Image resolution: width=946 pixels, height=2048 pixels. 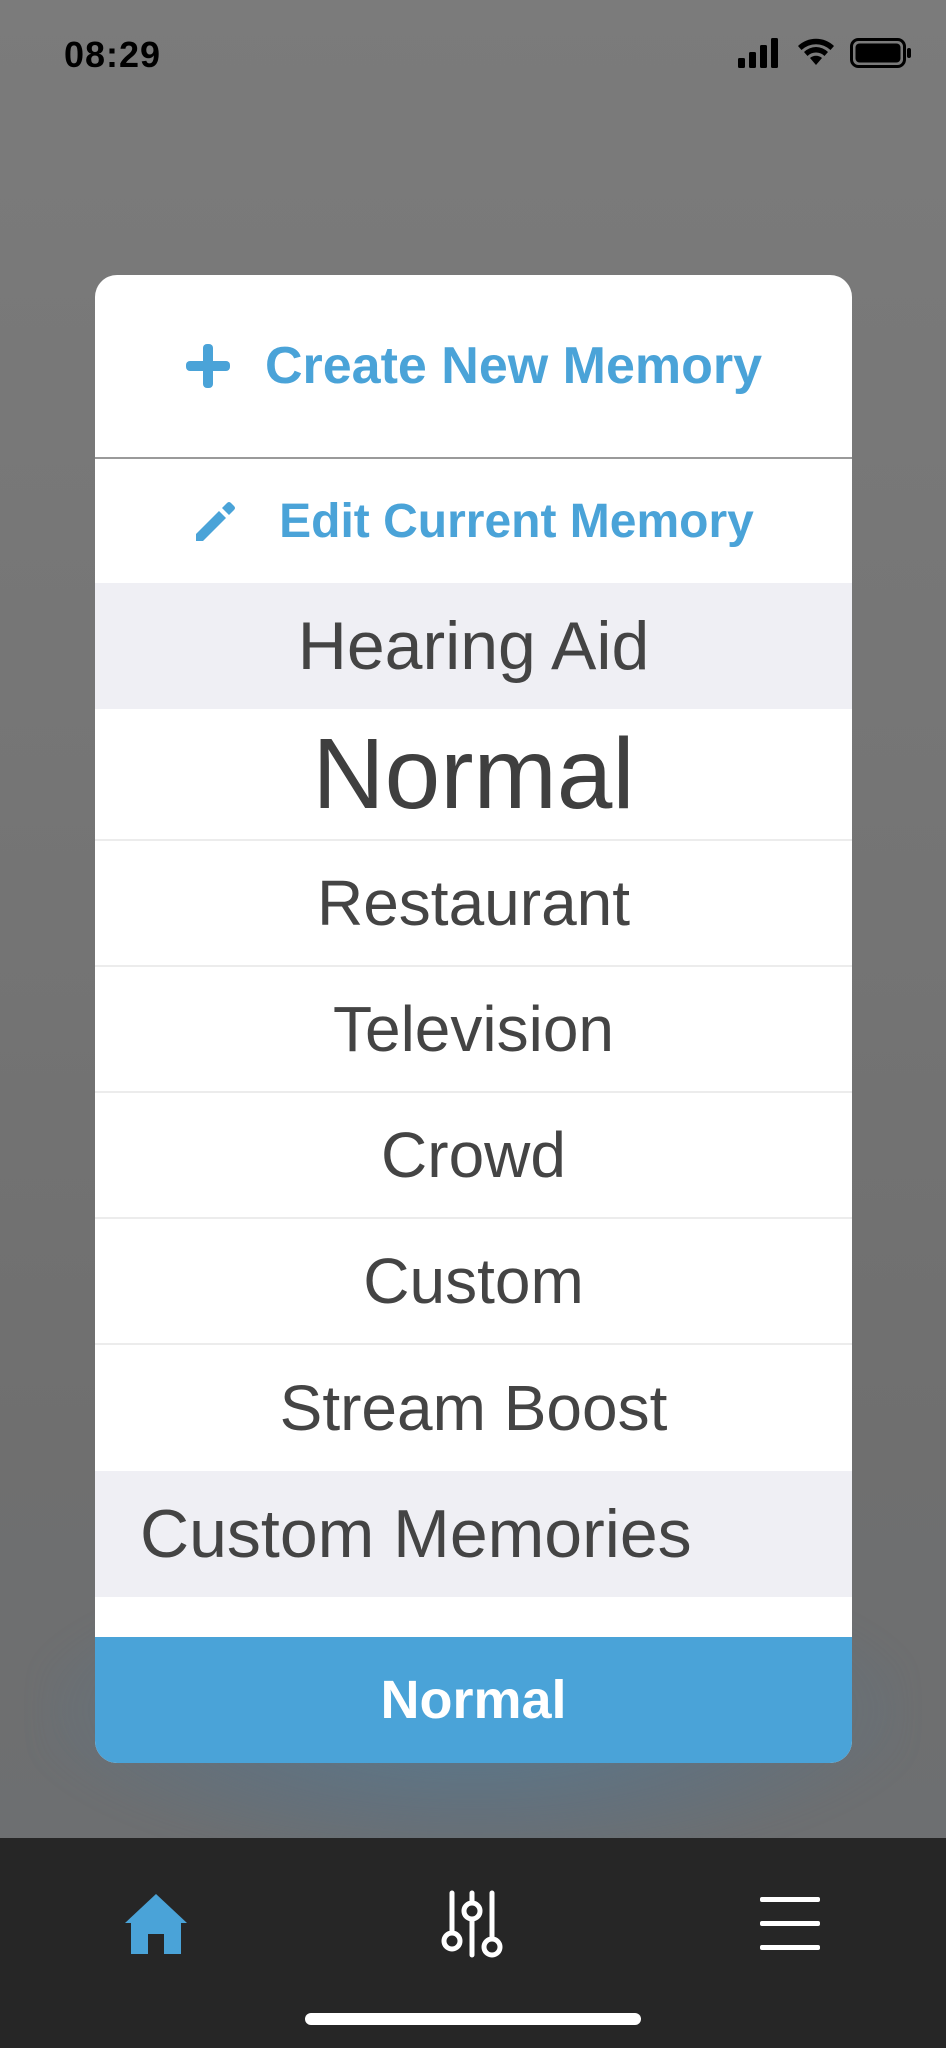 I want to click on tab-adjust, so click(x=472, y=1926).